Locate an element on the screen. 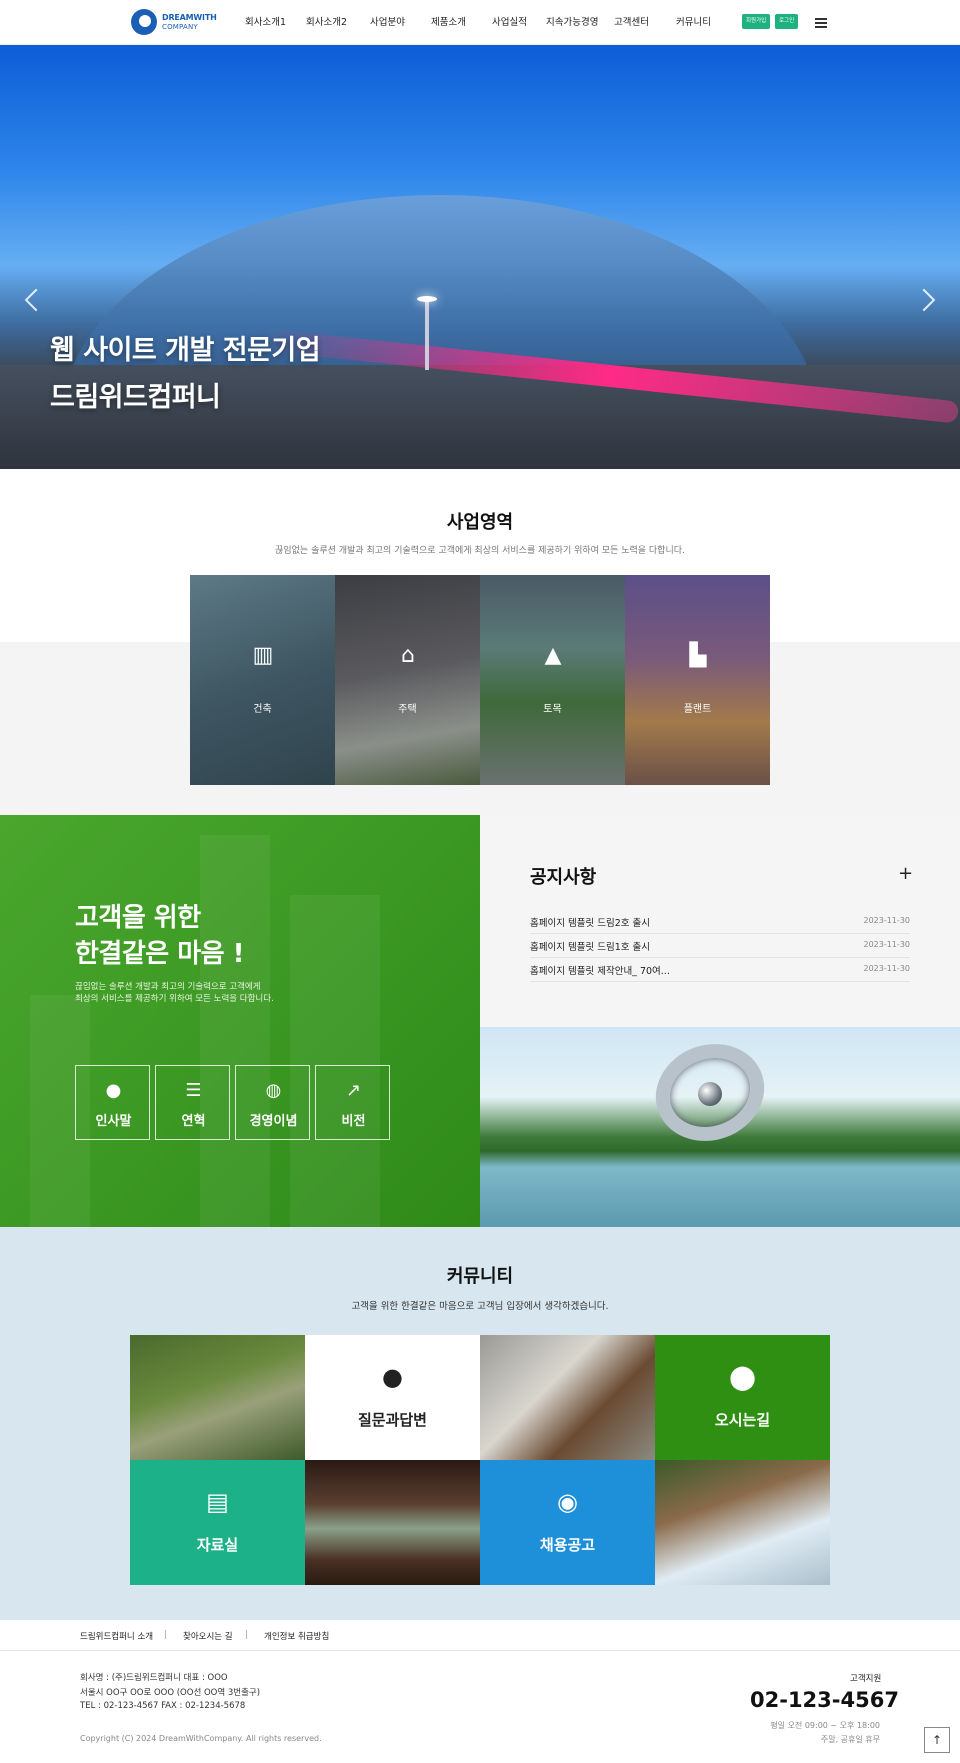 The image size is (960, 1763). nav-item-community: 커뮤니티 is located at coordinates (693, 22).